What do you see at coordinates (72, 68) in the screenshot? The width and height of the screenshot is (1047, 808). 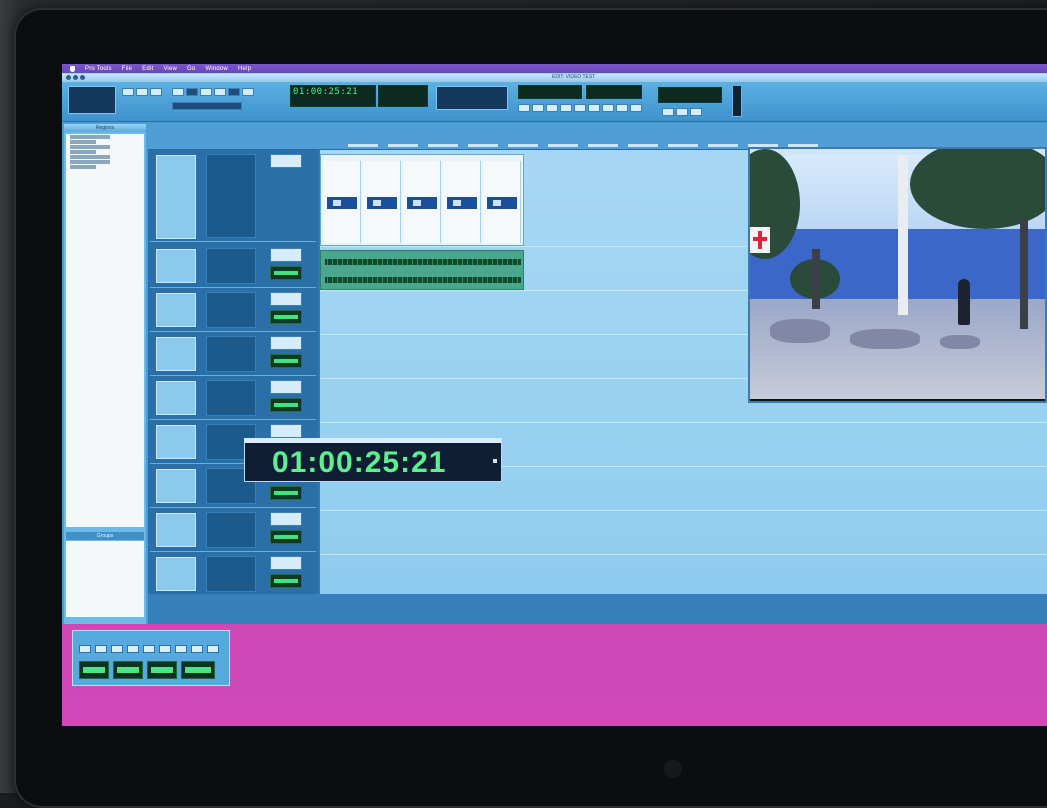 I see `apple-icon` at bounding box center [72, 68].